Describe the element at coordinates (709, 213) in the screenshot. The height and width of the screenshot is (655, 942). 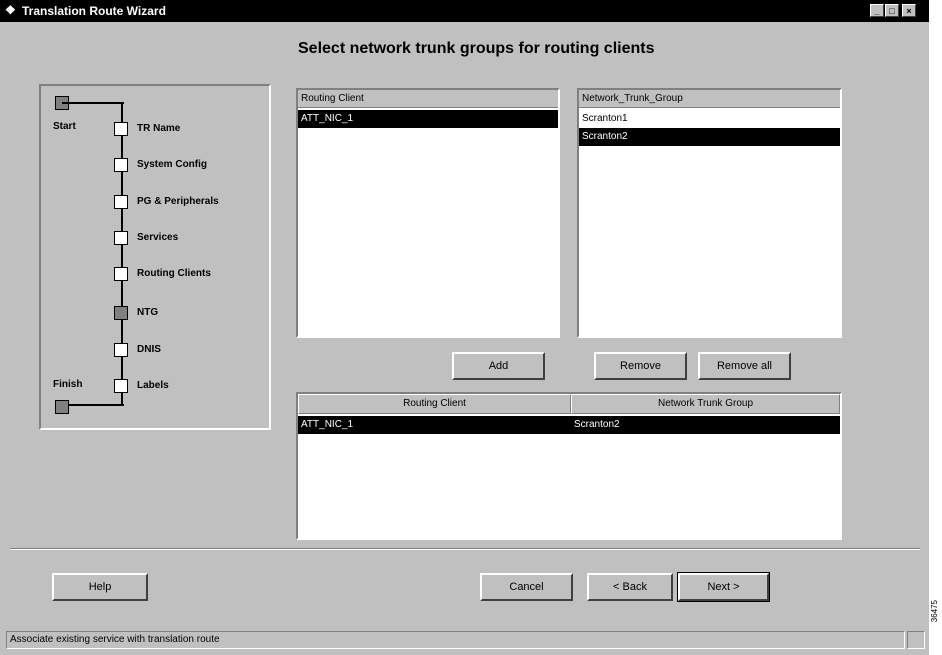
I see `trunk-group-list: Network_Trunk_Group Scranton1 Scranton2` at that location.